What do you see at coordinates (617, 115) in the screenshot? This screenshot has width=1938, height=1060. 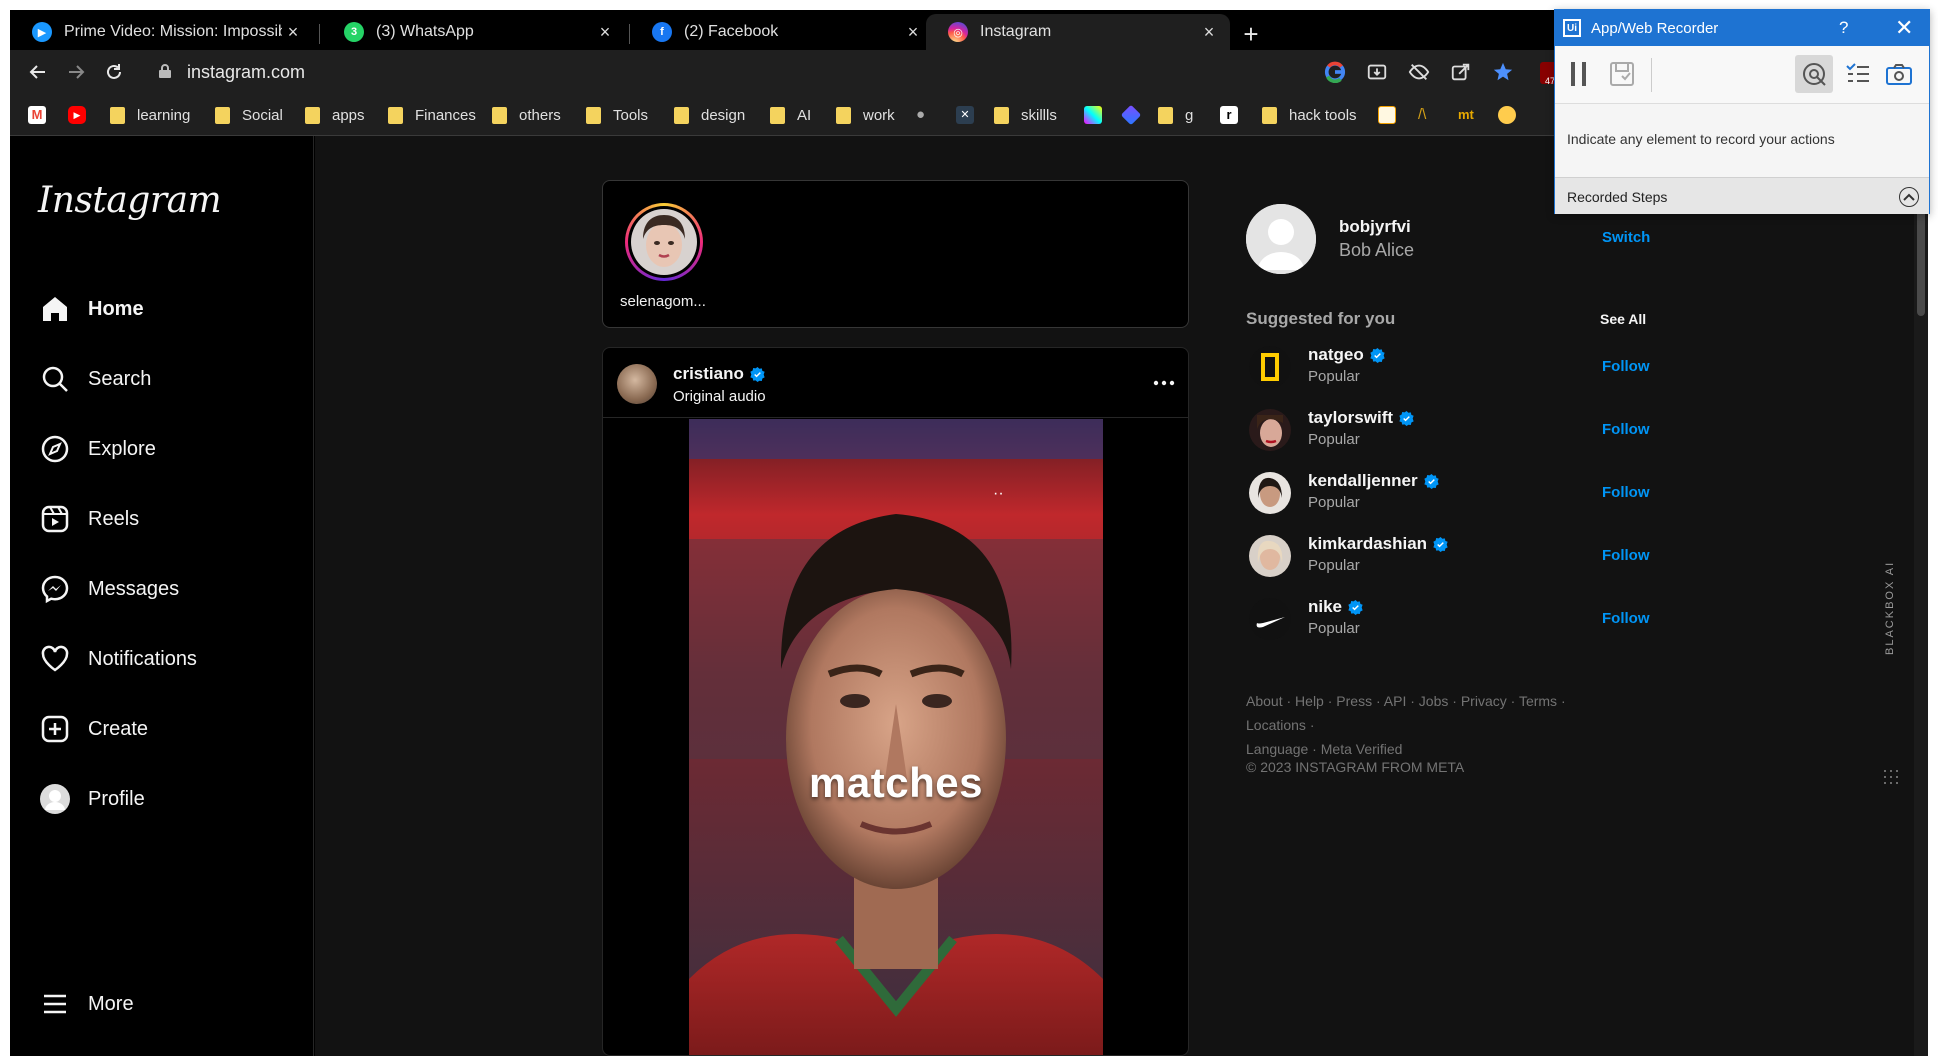 I see `bookmark-folder: Tools` at bounding box center [617, 115].